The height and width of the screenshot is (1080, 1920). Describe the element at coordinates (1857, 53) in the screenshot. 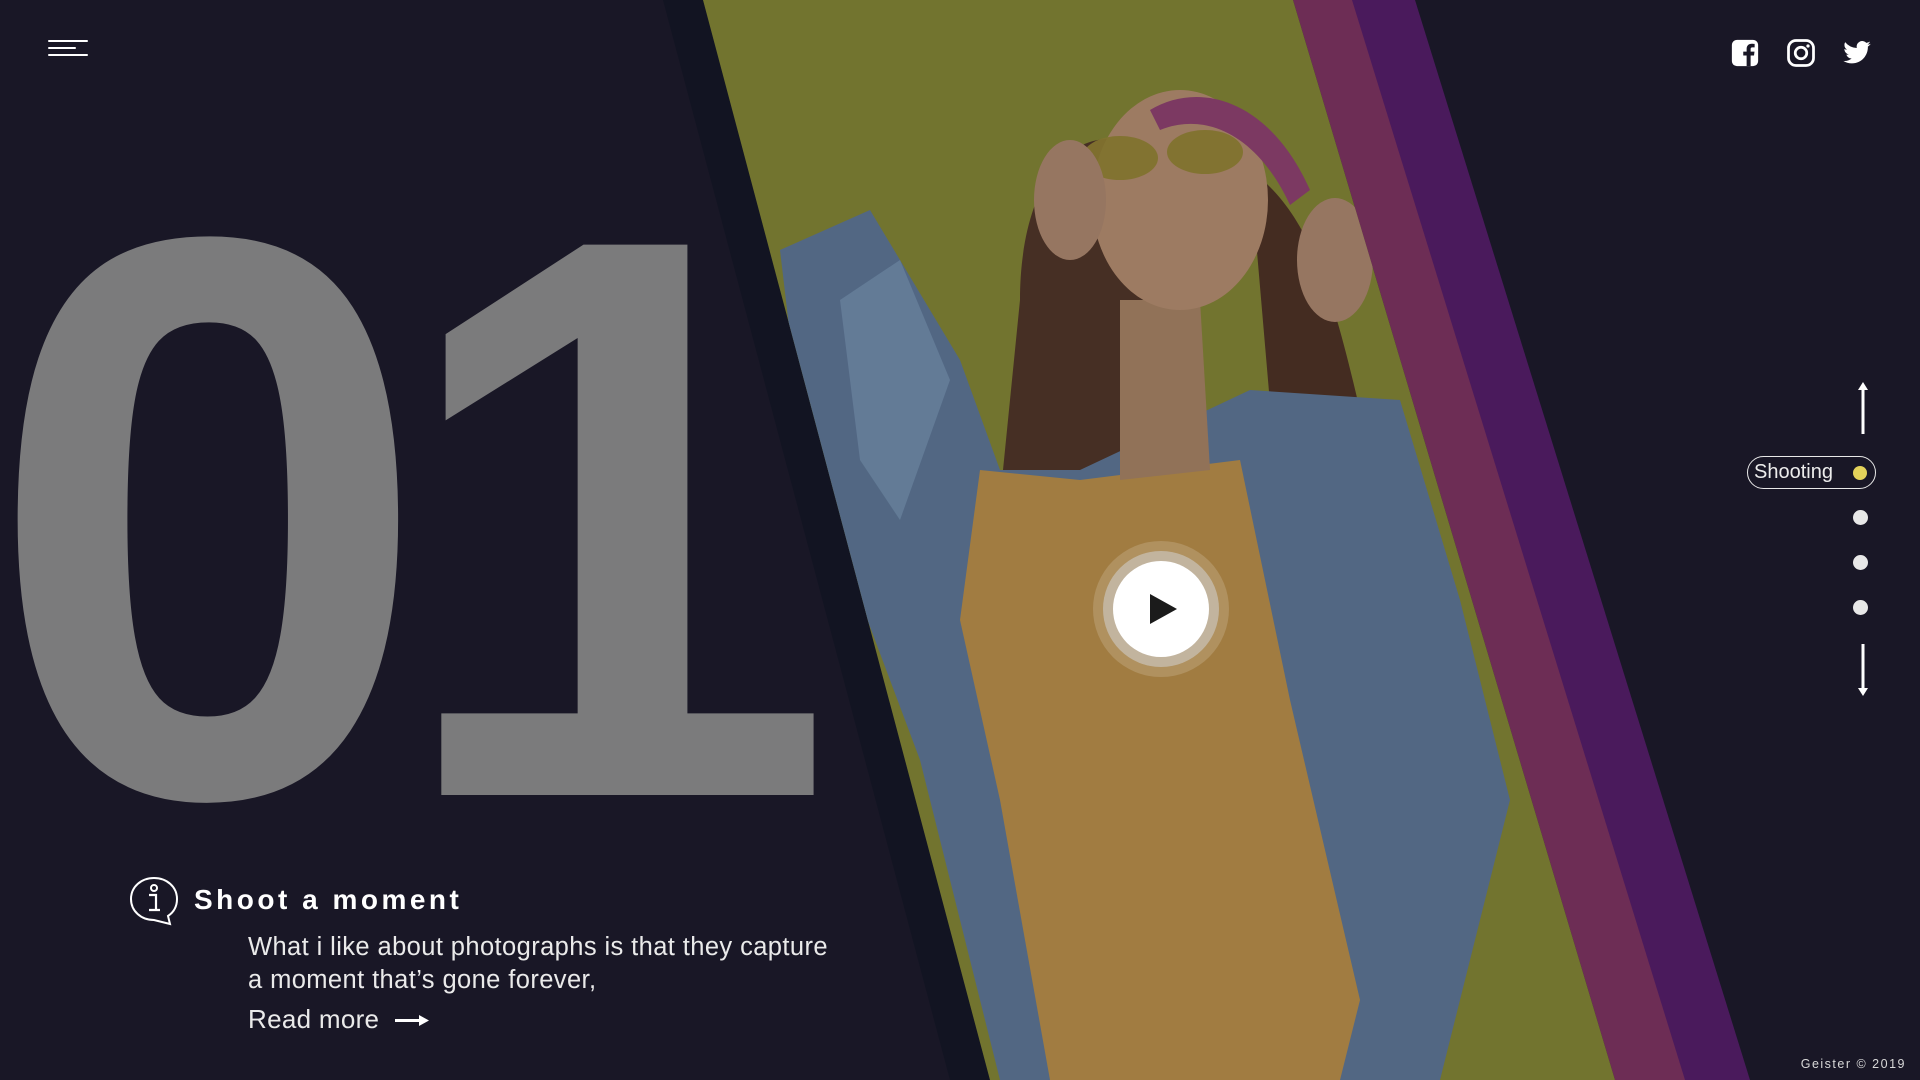

I see `twitter-icon` at that location.